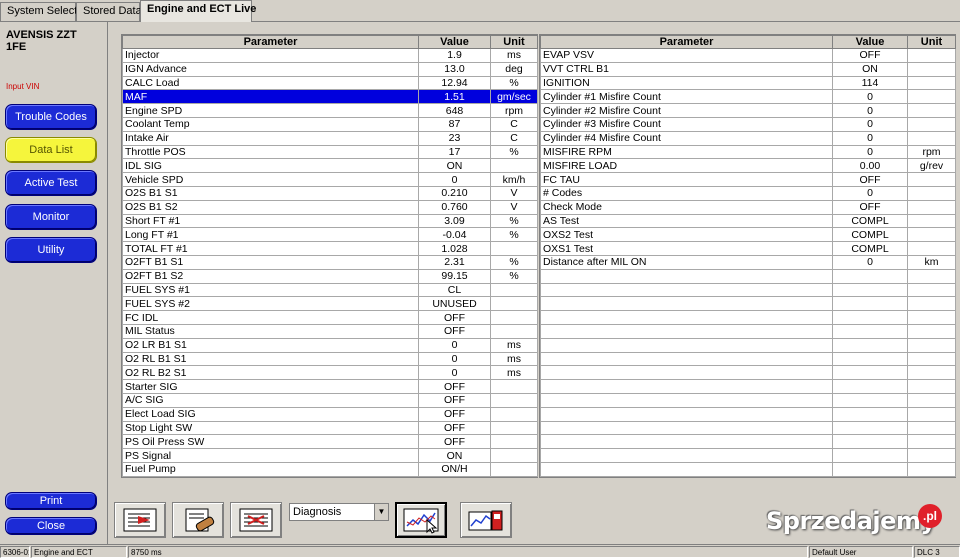 The image size is (960, 558). Describe the element at coordinates (339, 512) in the screenshot. I see `diagnosis-select: Diagnosis ▼` at that location.